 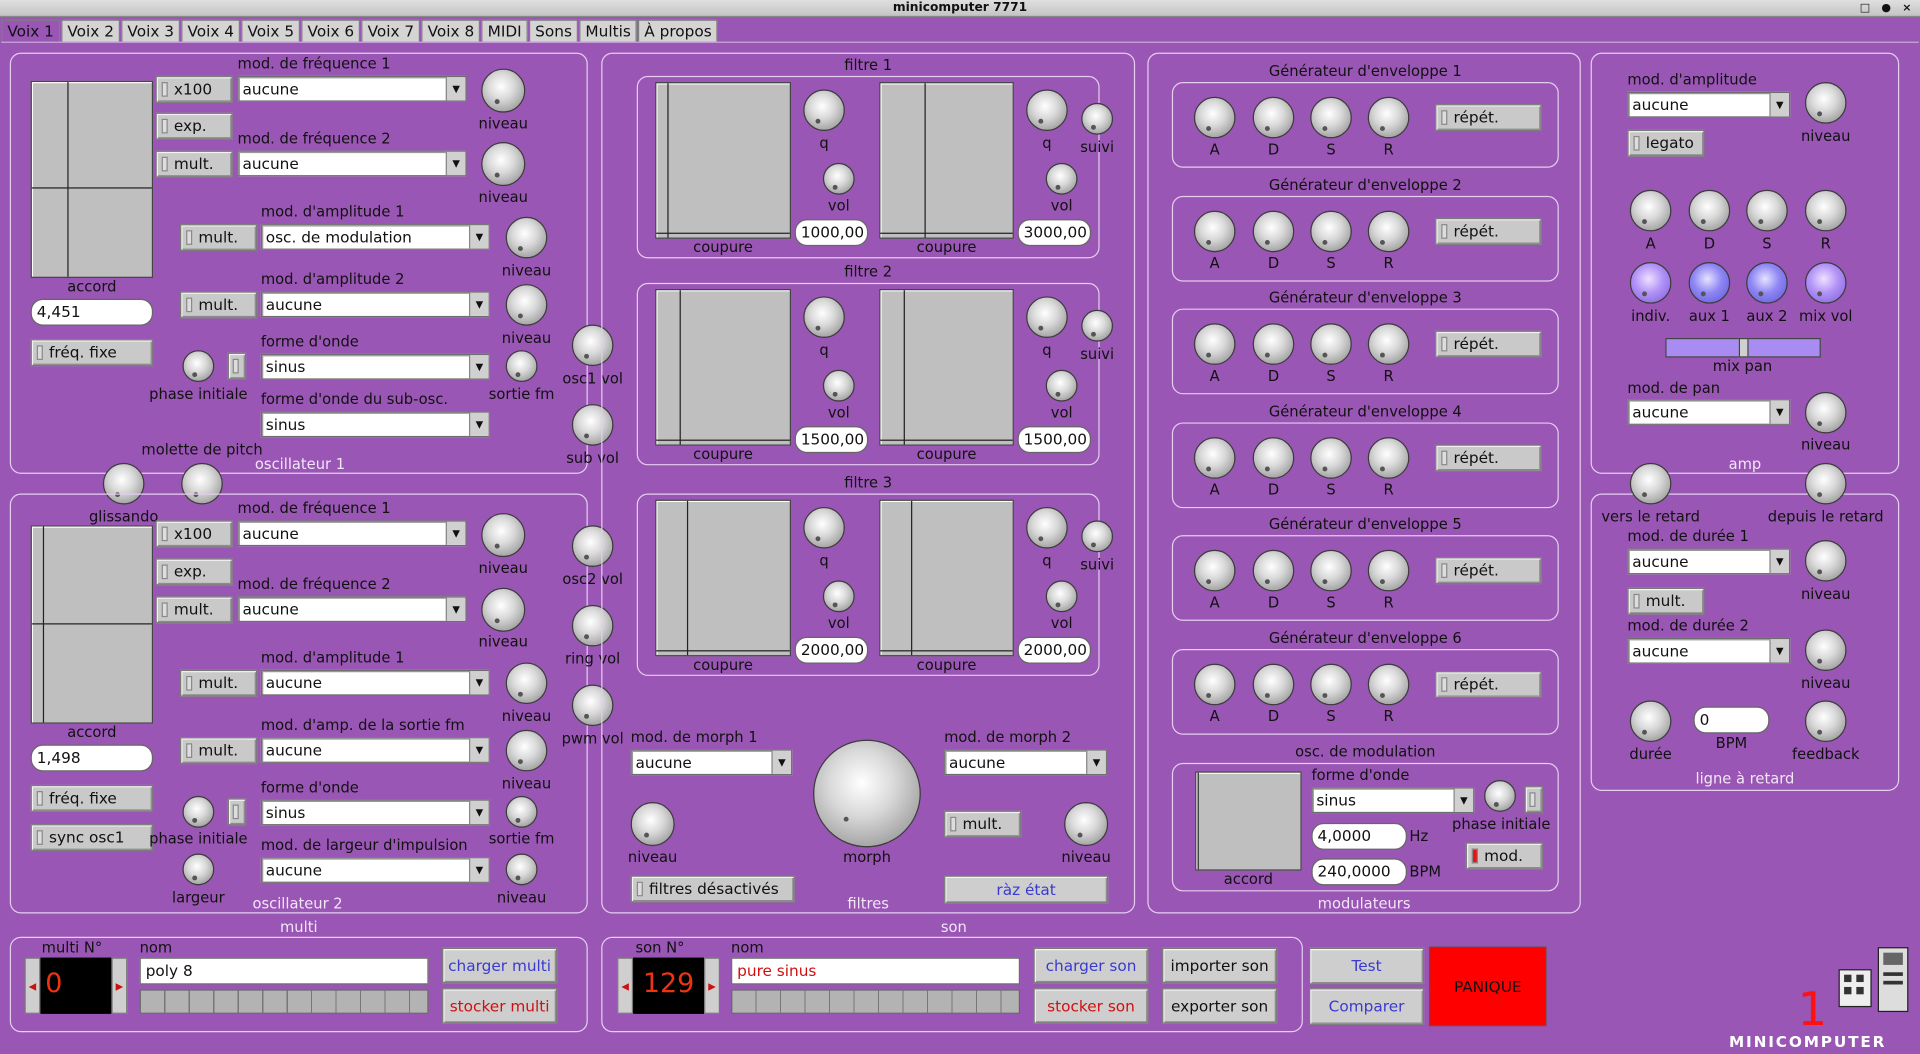 What do you see at coordinates (1388, 117) in the screenshot?
I see `env1-r-knob` at bounding box center [1388, 117].